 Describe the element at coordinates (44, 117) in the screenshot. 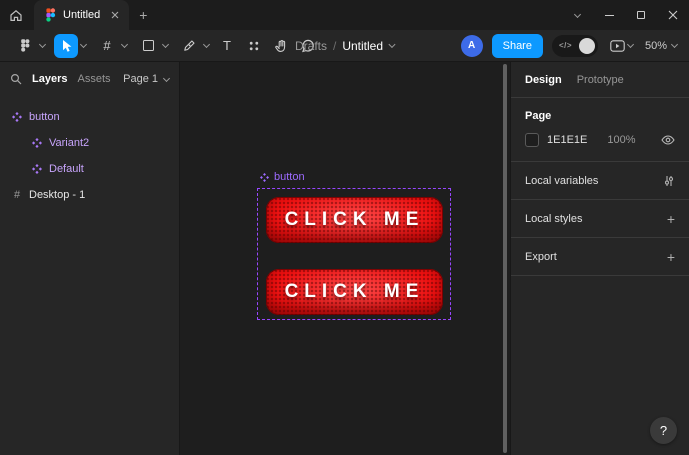

I see `layer-name: button` at that location.